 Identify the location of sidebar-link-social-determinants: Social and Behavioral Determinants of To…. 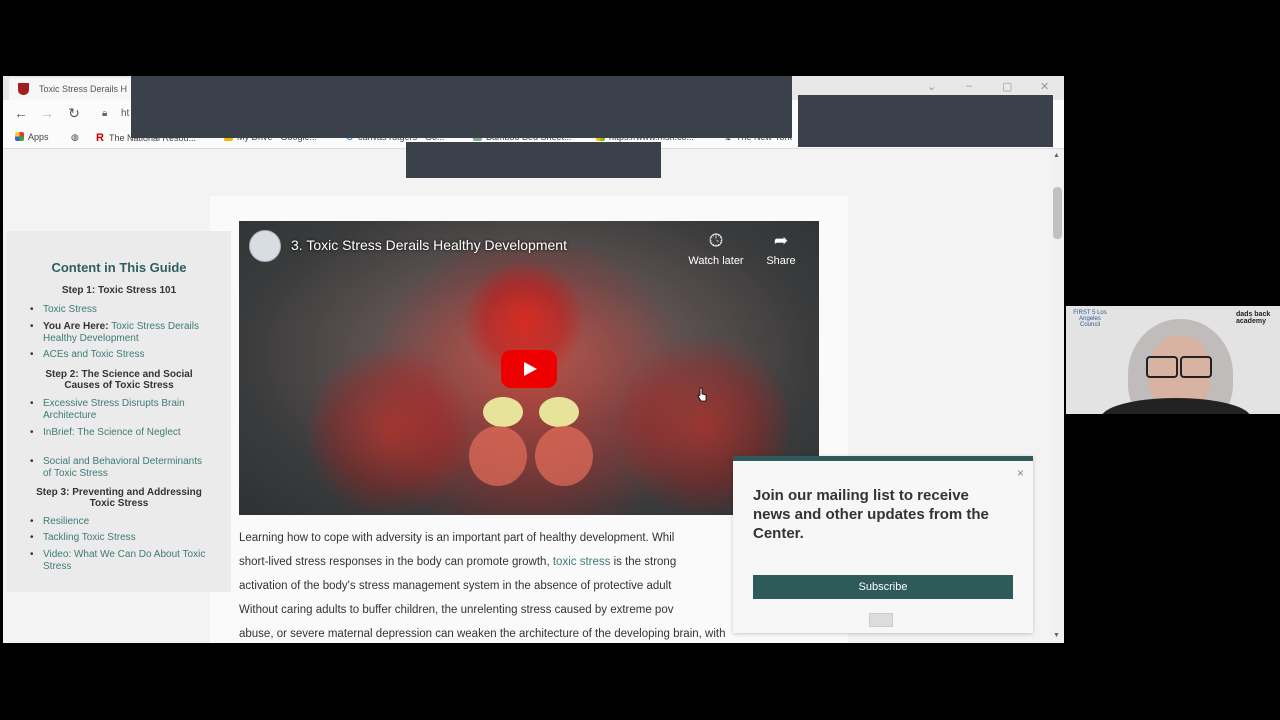
(121, 468).